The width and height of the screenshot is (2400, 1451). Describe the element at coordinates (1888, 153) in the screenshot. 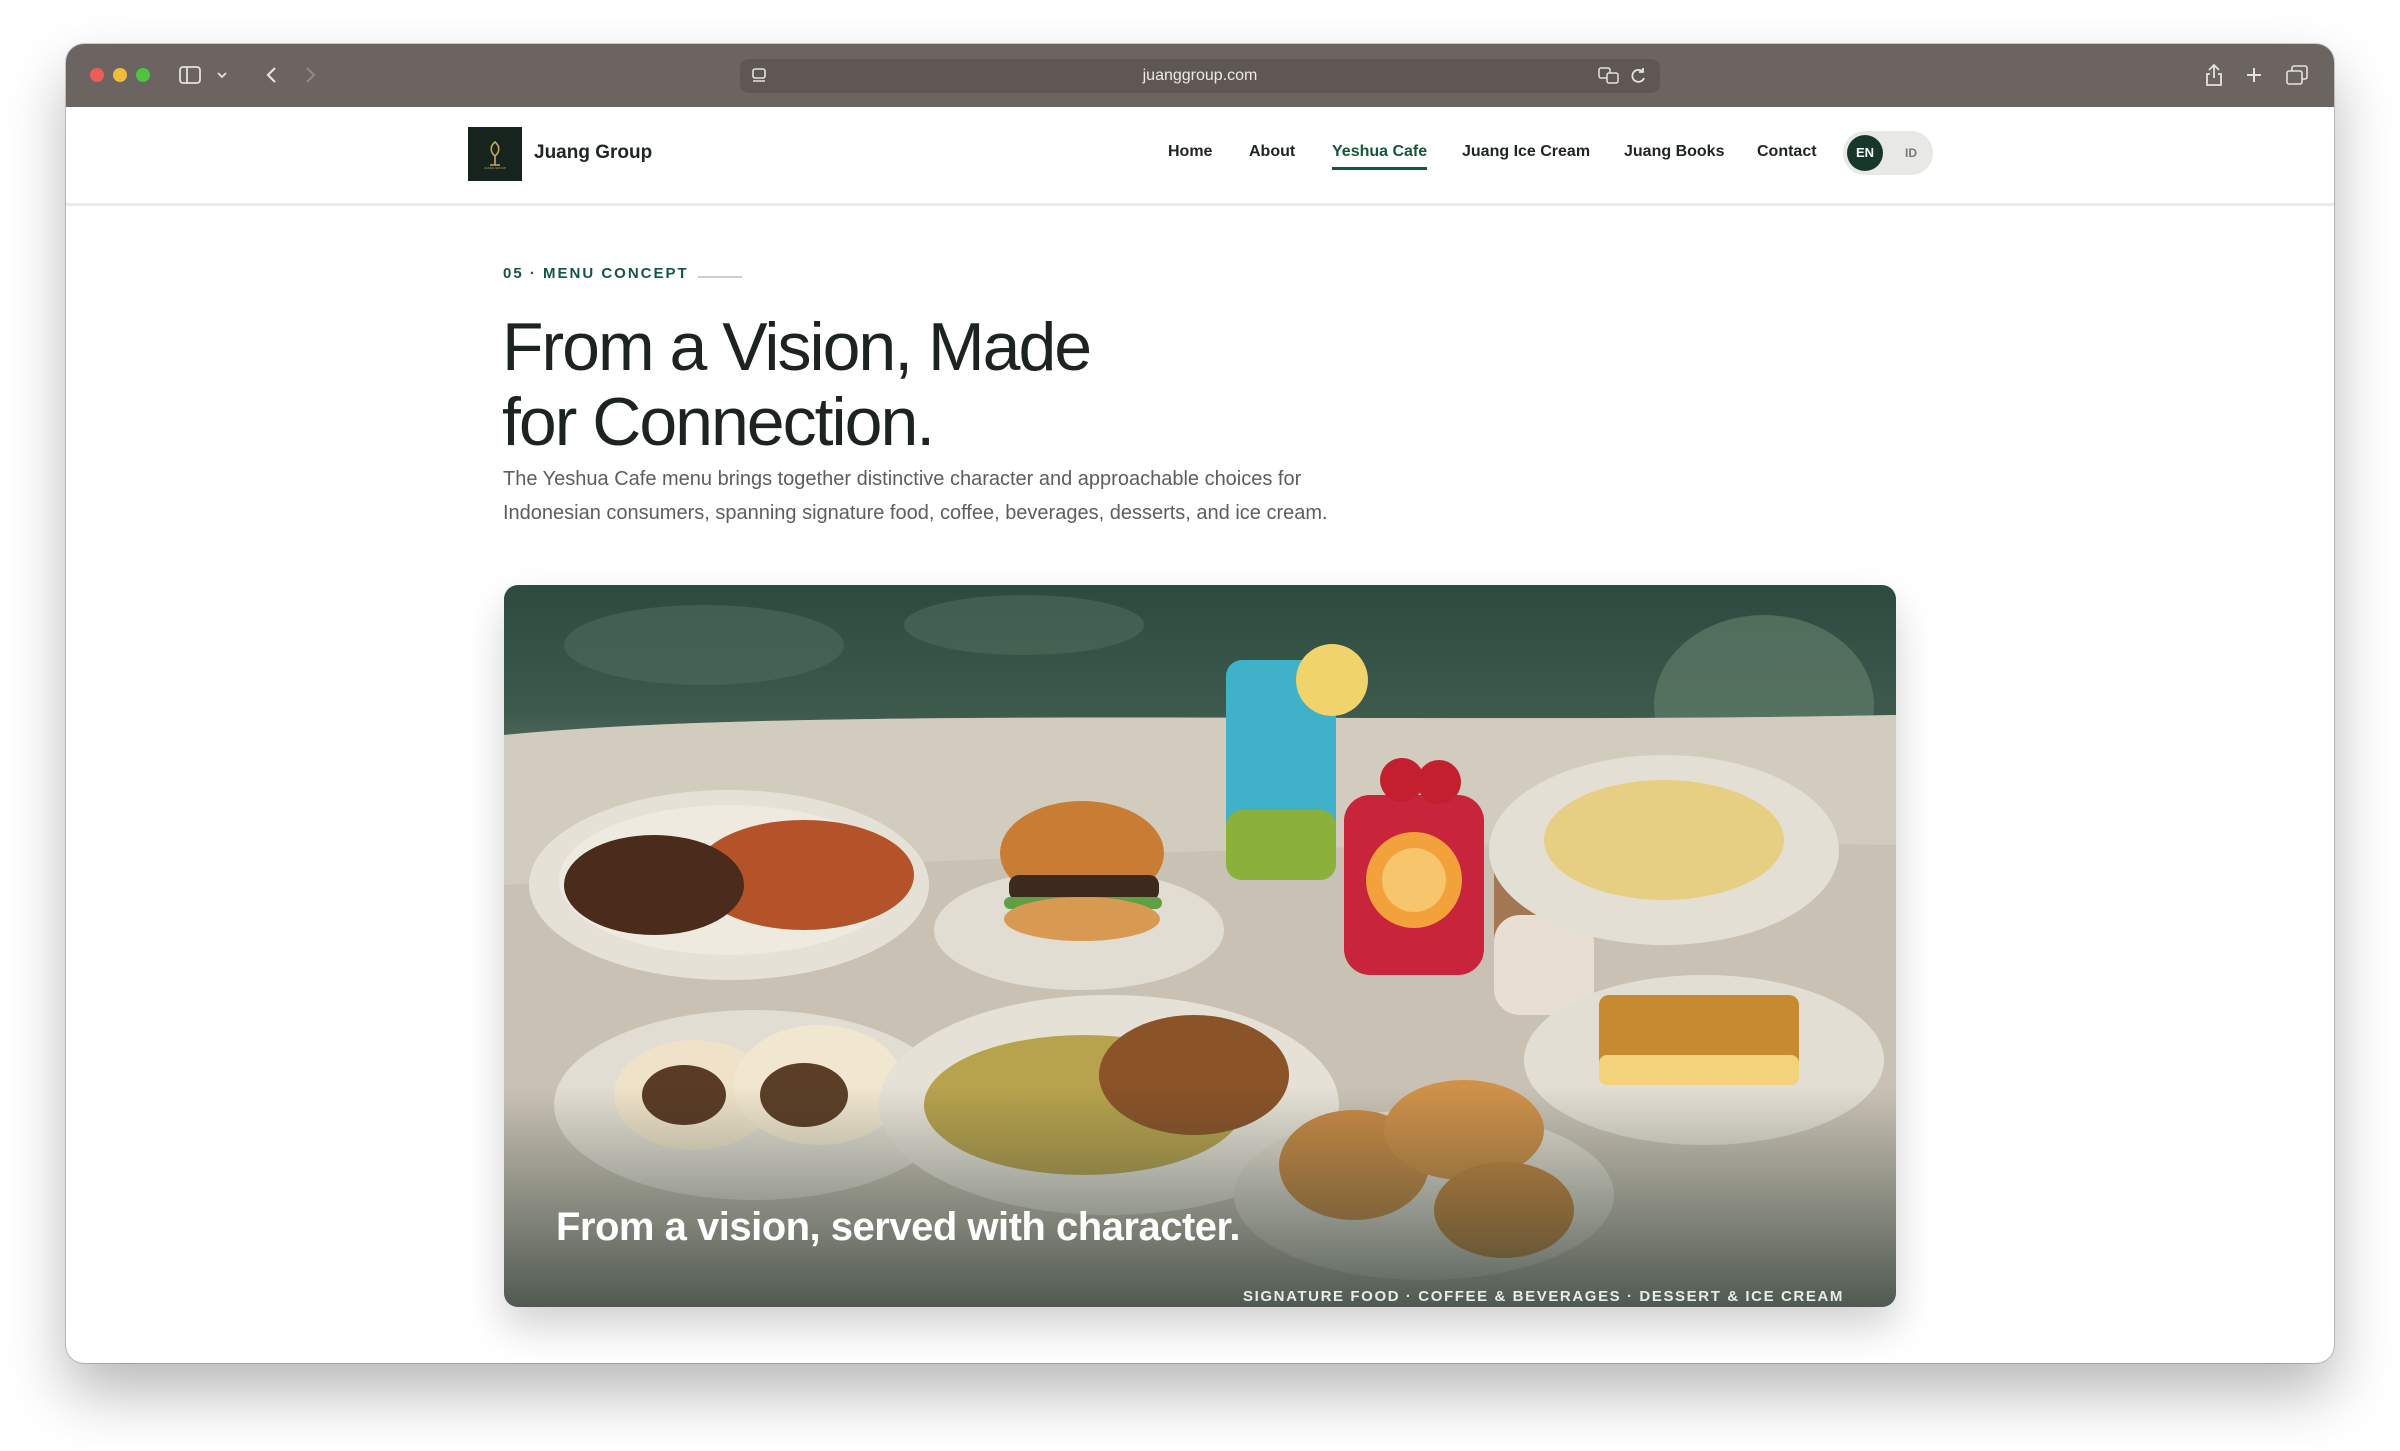

I see `language-toggle: EN ID` at that location.